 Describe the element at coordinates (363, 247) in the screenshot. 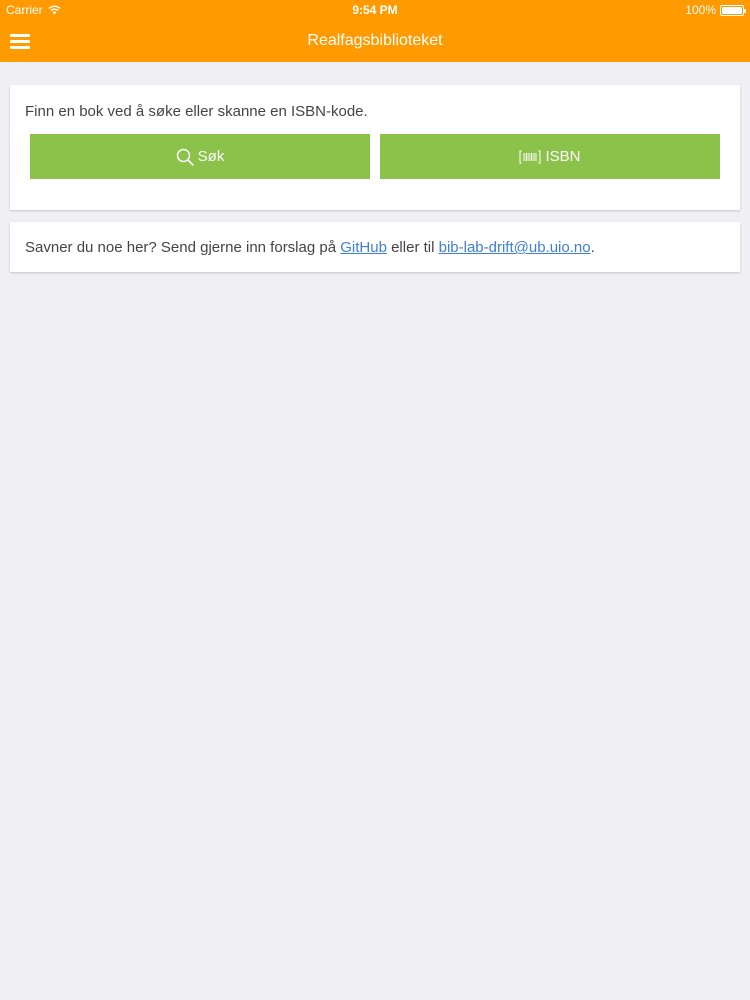

I see `github-link: GitHub` at that location.